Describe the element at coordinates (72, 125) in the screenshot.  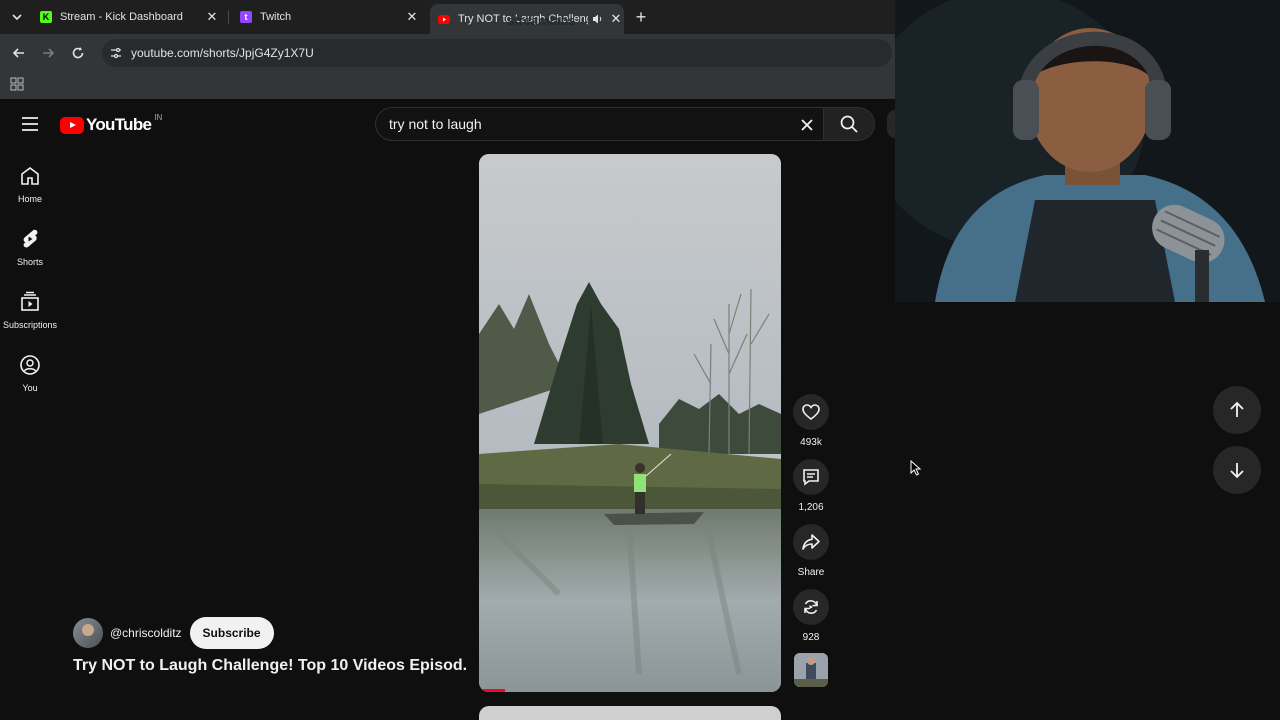
I see `youtube-logo-icon` at that location.